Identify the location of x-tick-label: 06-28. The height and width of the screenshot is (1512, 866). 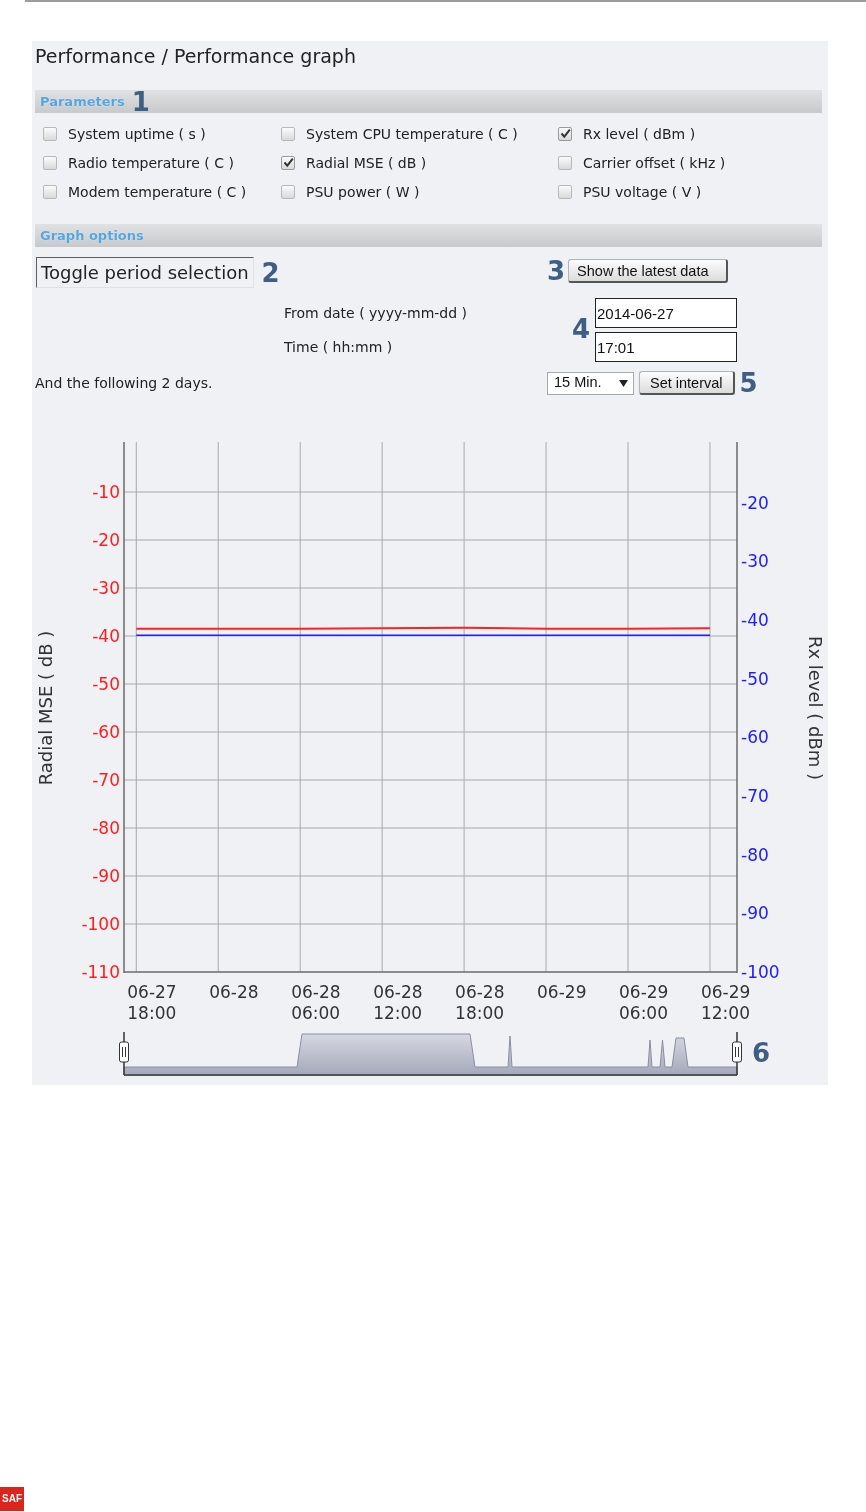
(234, 992).